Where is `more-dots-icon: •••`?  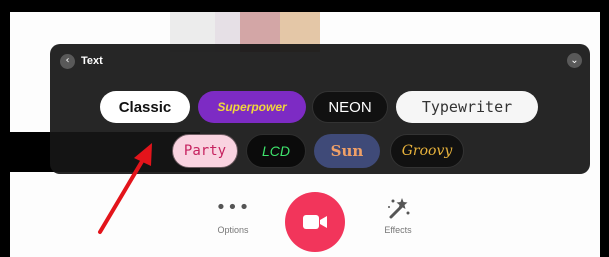 more-dots-icon: ••• is located at coordinates (233, 207).